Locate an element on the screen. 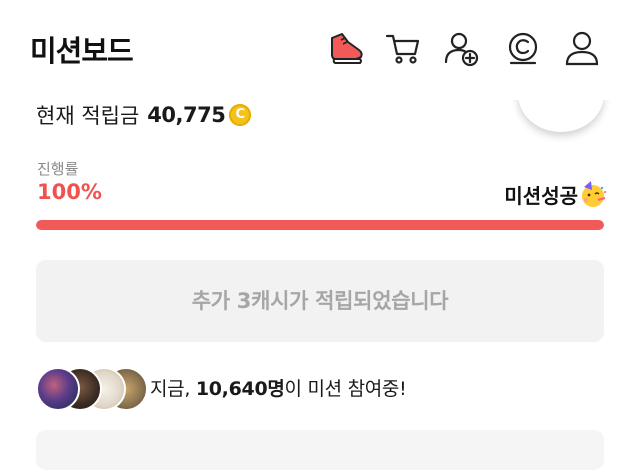 This screenshot has width=640, height=470. participants-text: 지금, 10,640명이 미션 참여중! is located at coordinates (278, 387).